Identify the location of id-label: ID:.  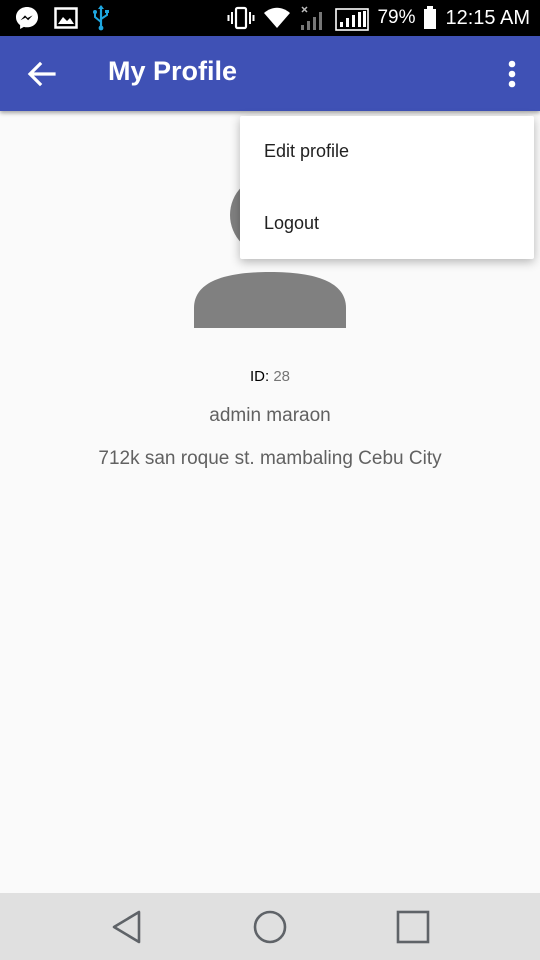
(259, 376).